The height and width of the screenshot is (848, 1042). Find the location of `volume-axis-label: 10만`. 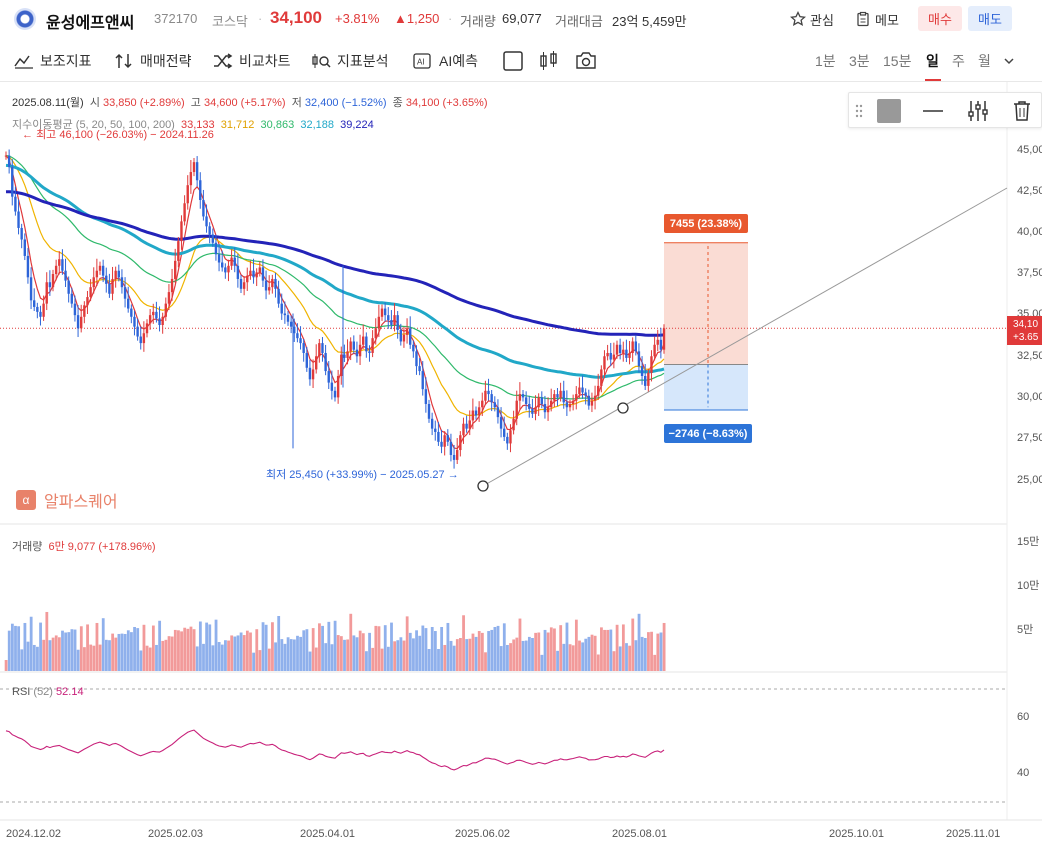

volume-axis-label: 10만 is located at coordinates (1028, 586).